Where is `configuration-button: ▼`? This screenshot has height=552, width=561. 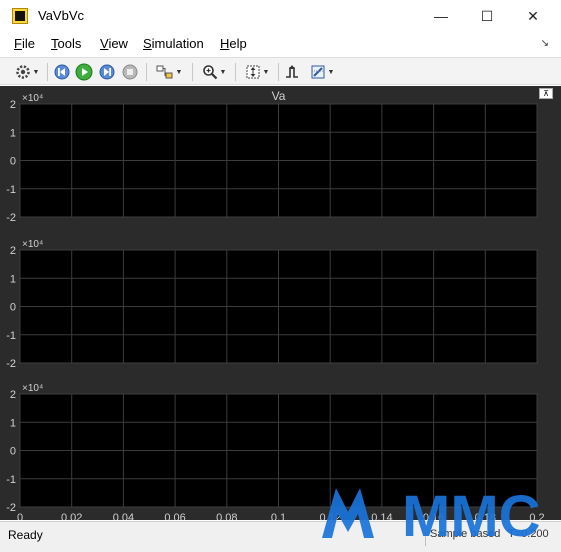 configuration-button: ▼ is located at coordinates (27, 72).